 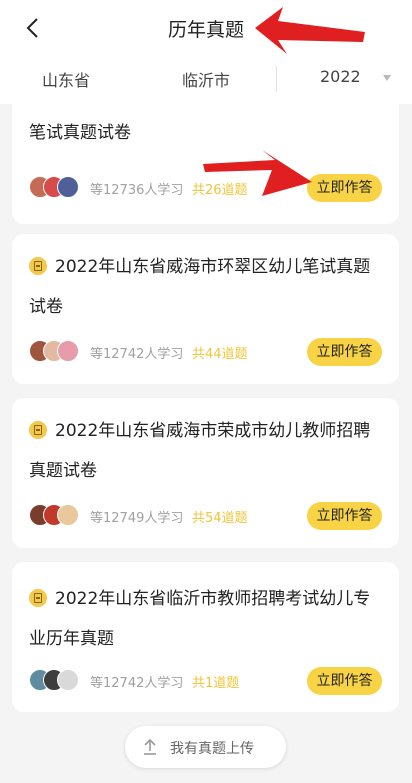 What do you see at coordinates (216, 683) in the screenshot?
I see `question-count: 共1道题` at bounding box center [216, 683].